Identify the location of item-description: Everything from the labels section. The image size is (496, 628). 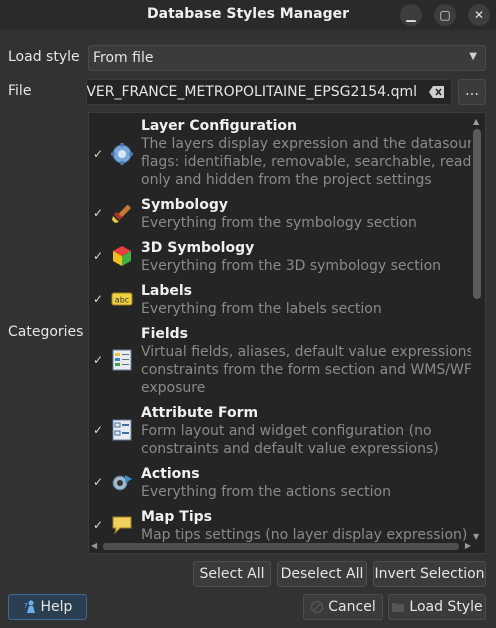
(261, 309).